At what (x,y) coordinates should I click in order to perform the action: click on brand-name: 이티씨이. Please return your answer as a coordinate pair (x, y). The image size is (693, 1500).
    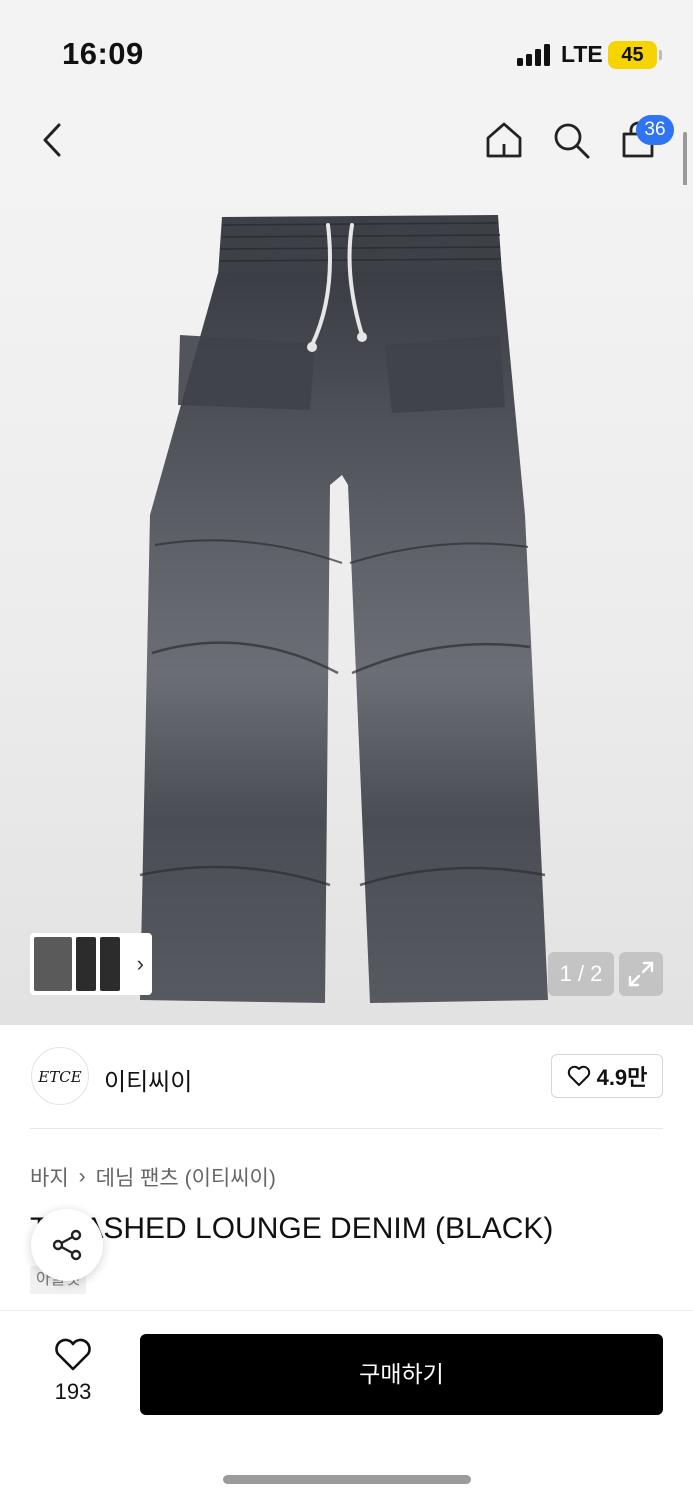
    Looking at the image, I should click on (148, 1079).